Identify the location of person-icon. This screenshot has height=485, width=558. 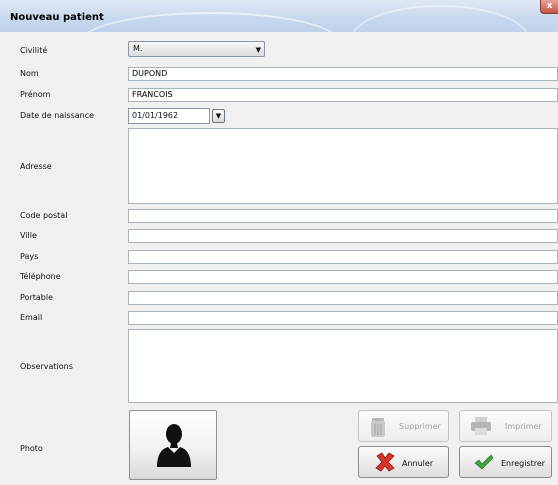
(174, 445).